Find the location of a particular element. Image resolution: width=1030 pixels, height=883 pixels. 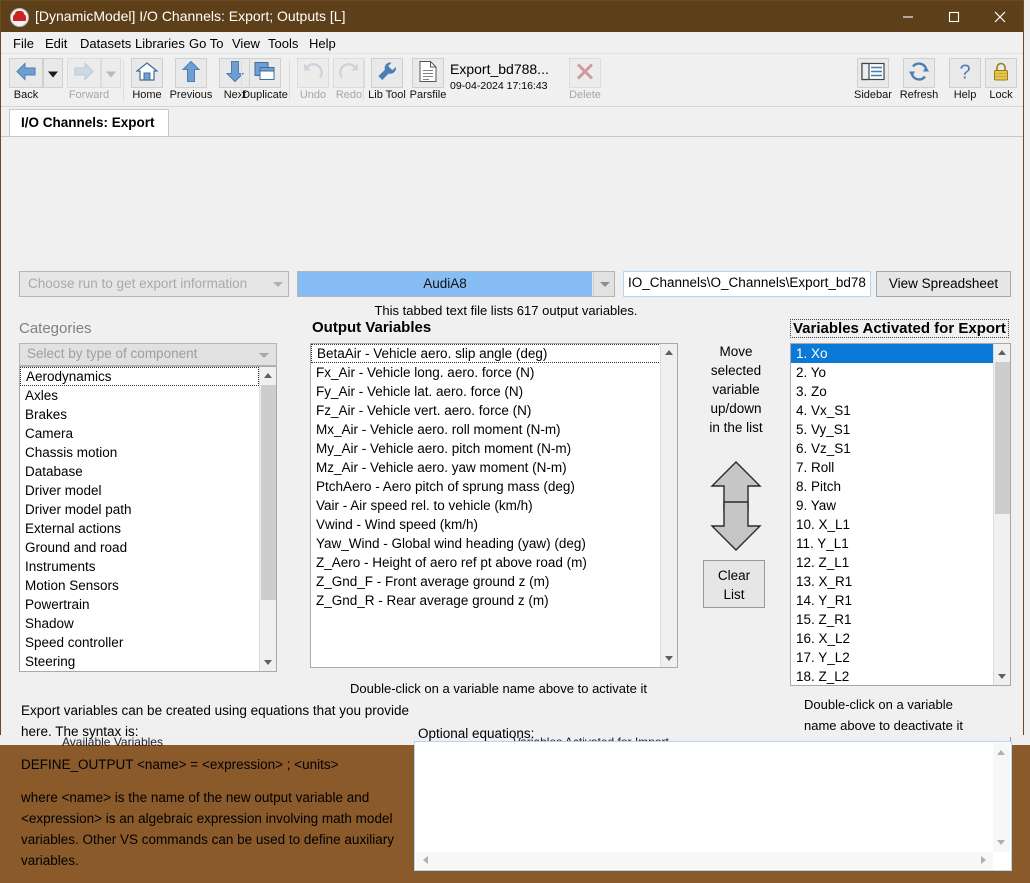

category-item: Brakes is located at coordinates (139, 414).